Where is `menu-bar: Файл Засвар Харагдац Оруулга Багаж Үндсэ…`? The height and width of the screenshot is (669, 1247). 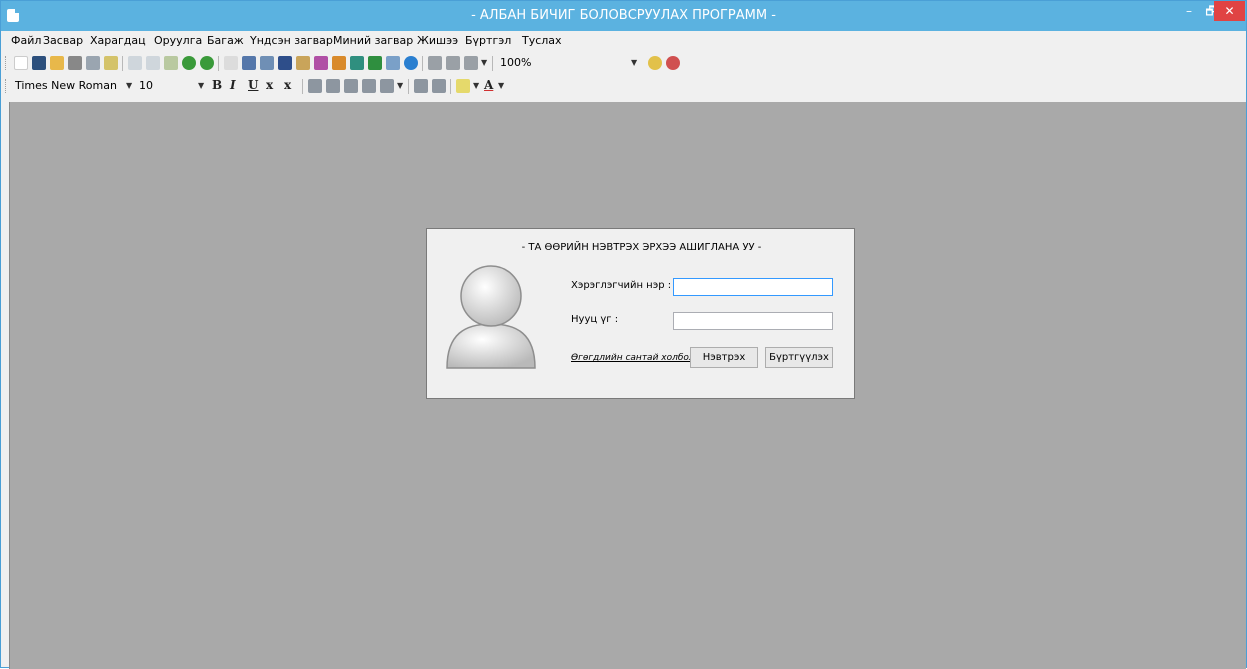
menu-bar: Файл Засвар Харагдац Оруулга Багаж Үндсэ… is located at coordinates (623, 41).